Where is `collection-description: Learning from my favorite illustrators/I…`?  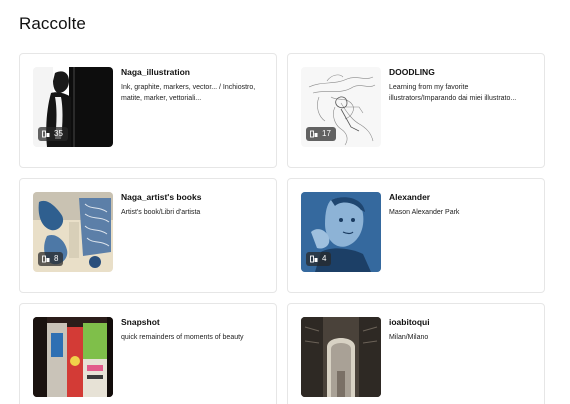 collection-description: Learning from my favorite illustrators/I… is located at coordinates (453, 93).